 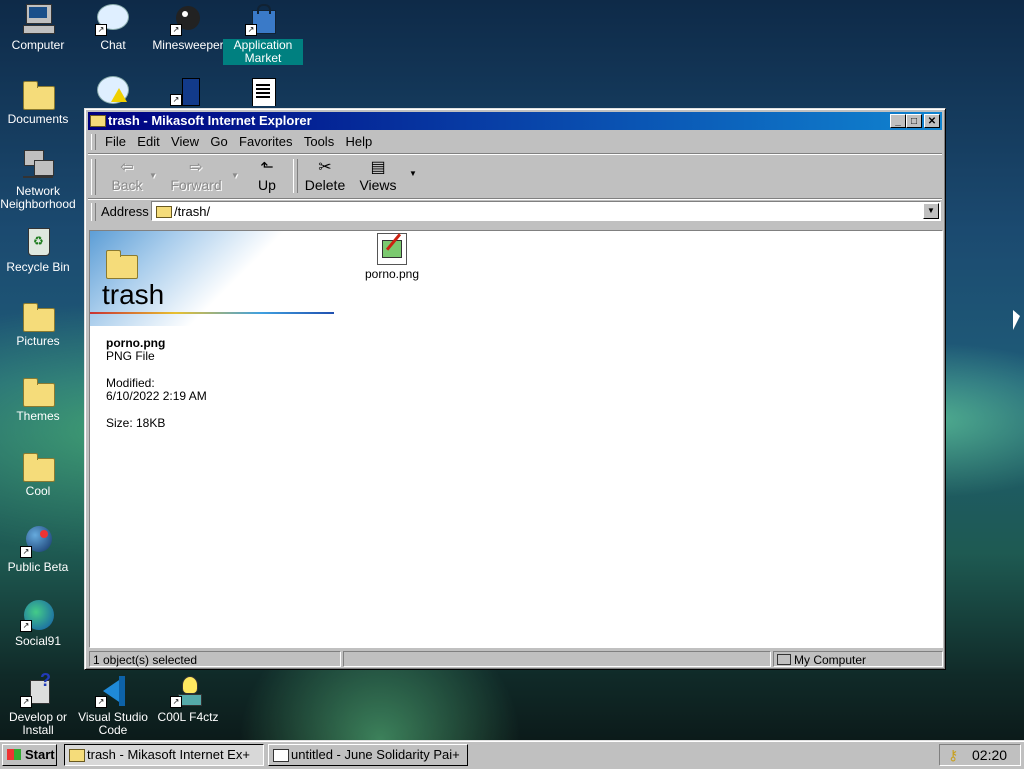 I want to click on paint-icon, so click(x=281, y=755).